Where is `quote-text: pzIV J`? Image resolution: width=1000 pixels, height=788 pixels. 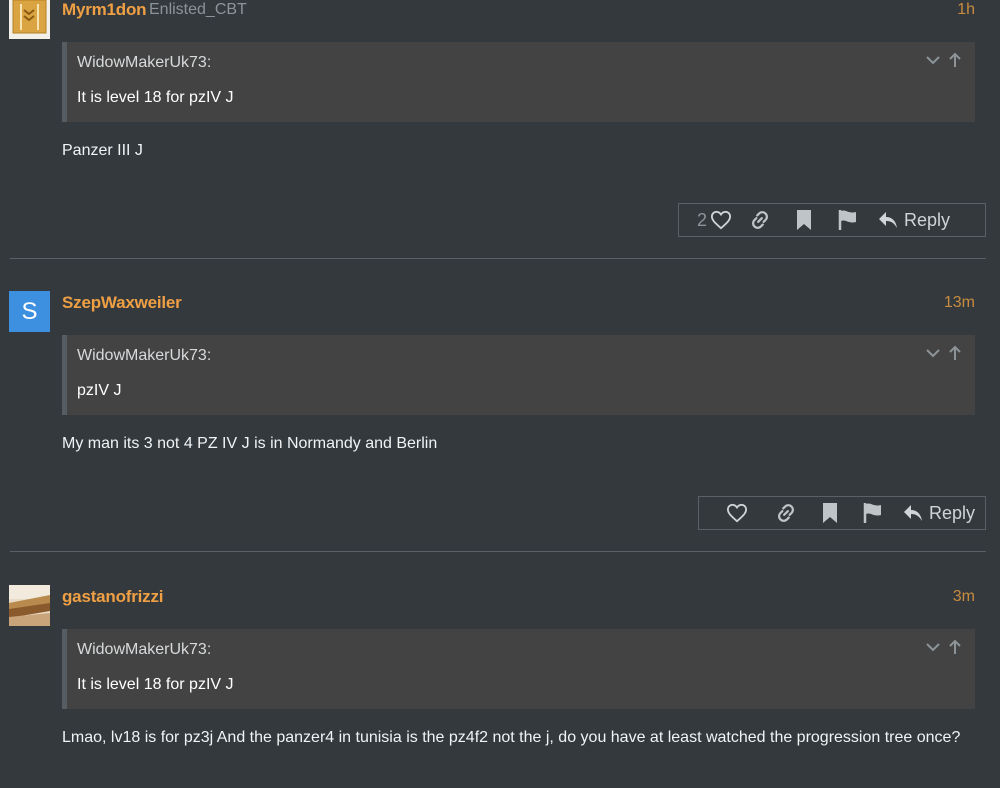
quote-text: pzIV J is located at coordinates (99, 390).